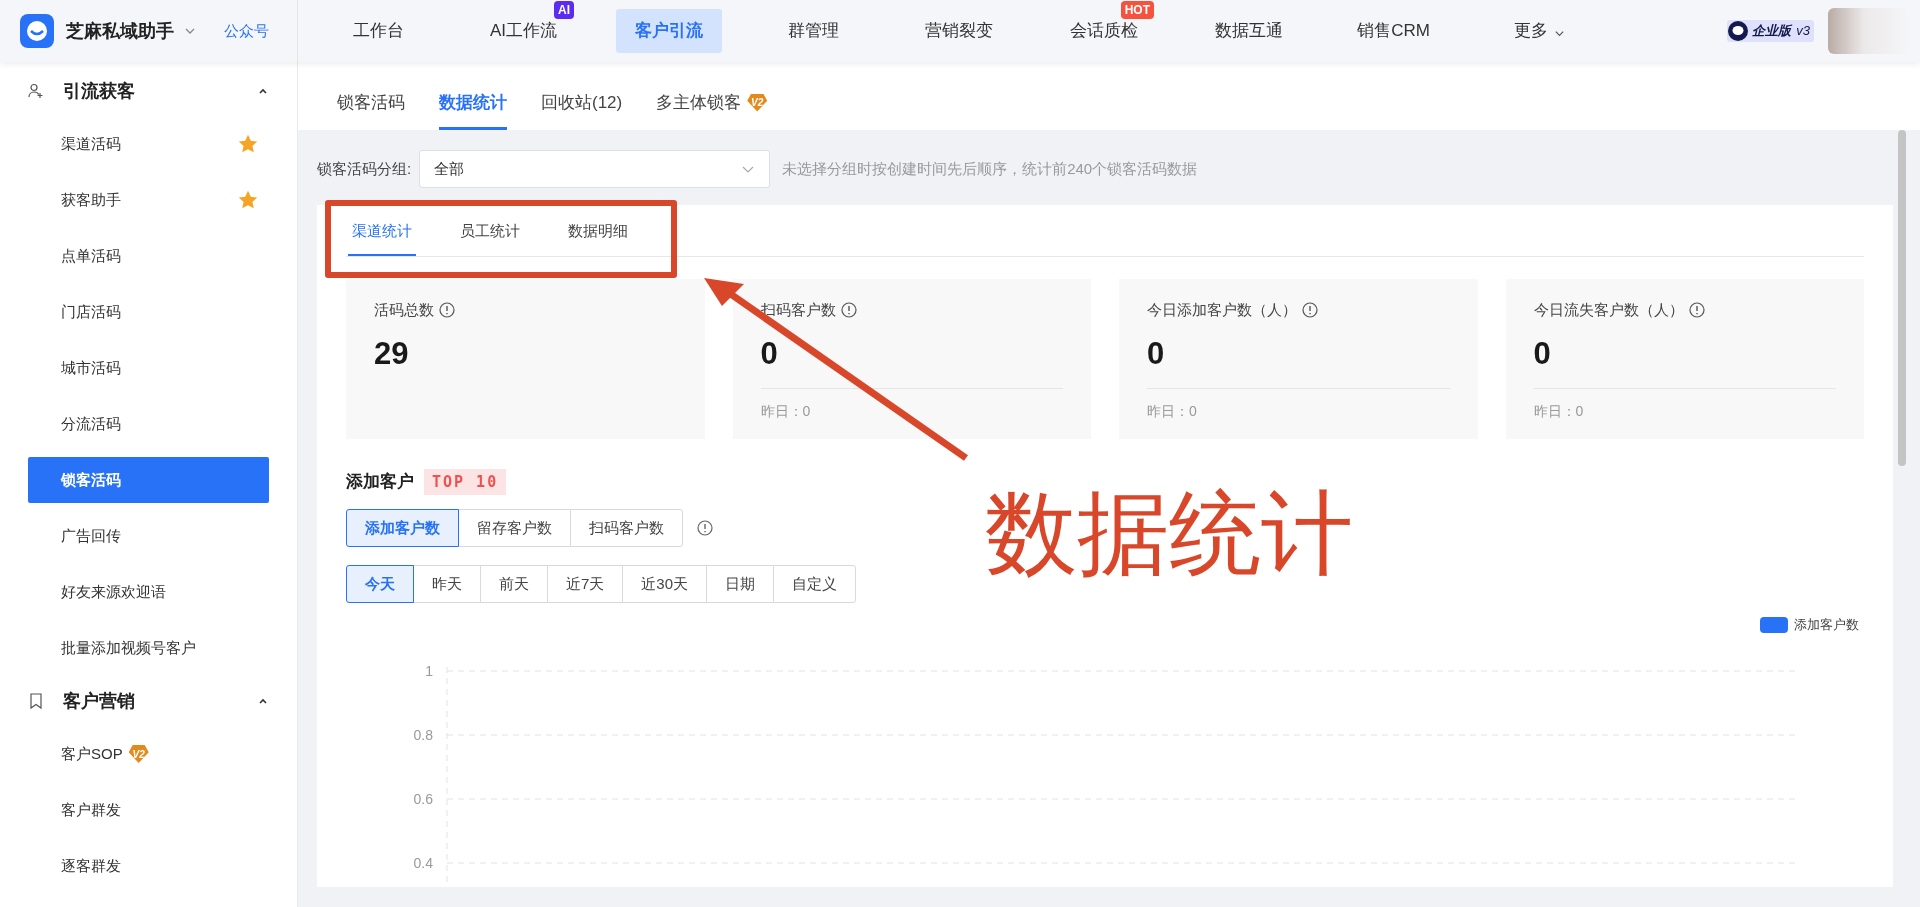 The image size is (1920, 907). What do you see at coordinates (36, 91) in the screenshot?
I see `user-plus-icon` at bounding box center [36, 91].